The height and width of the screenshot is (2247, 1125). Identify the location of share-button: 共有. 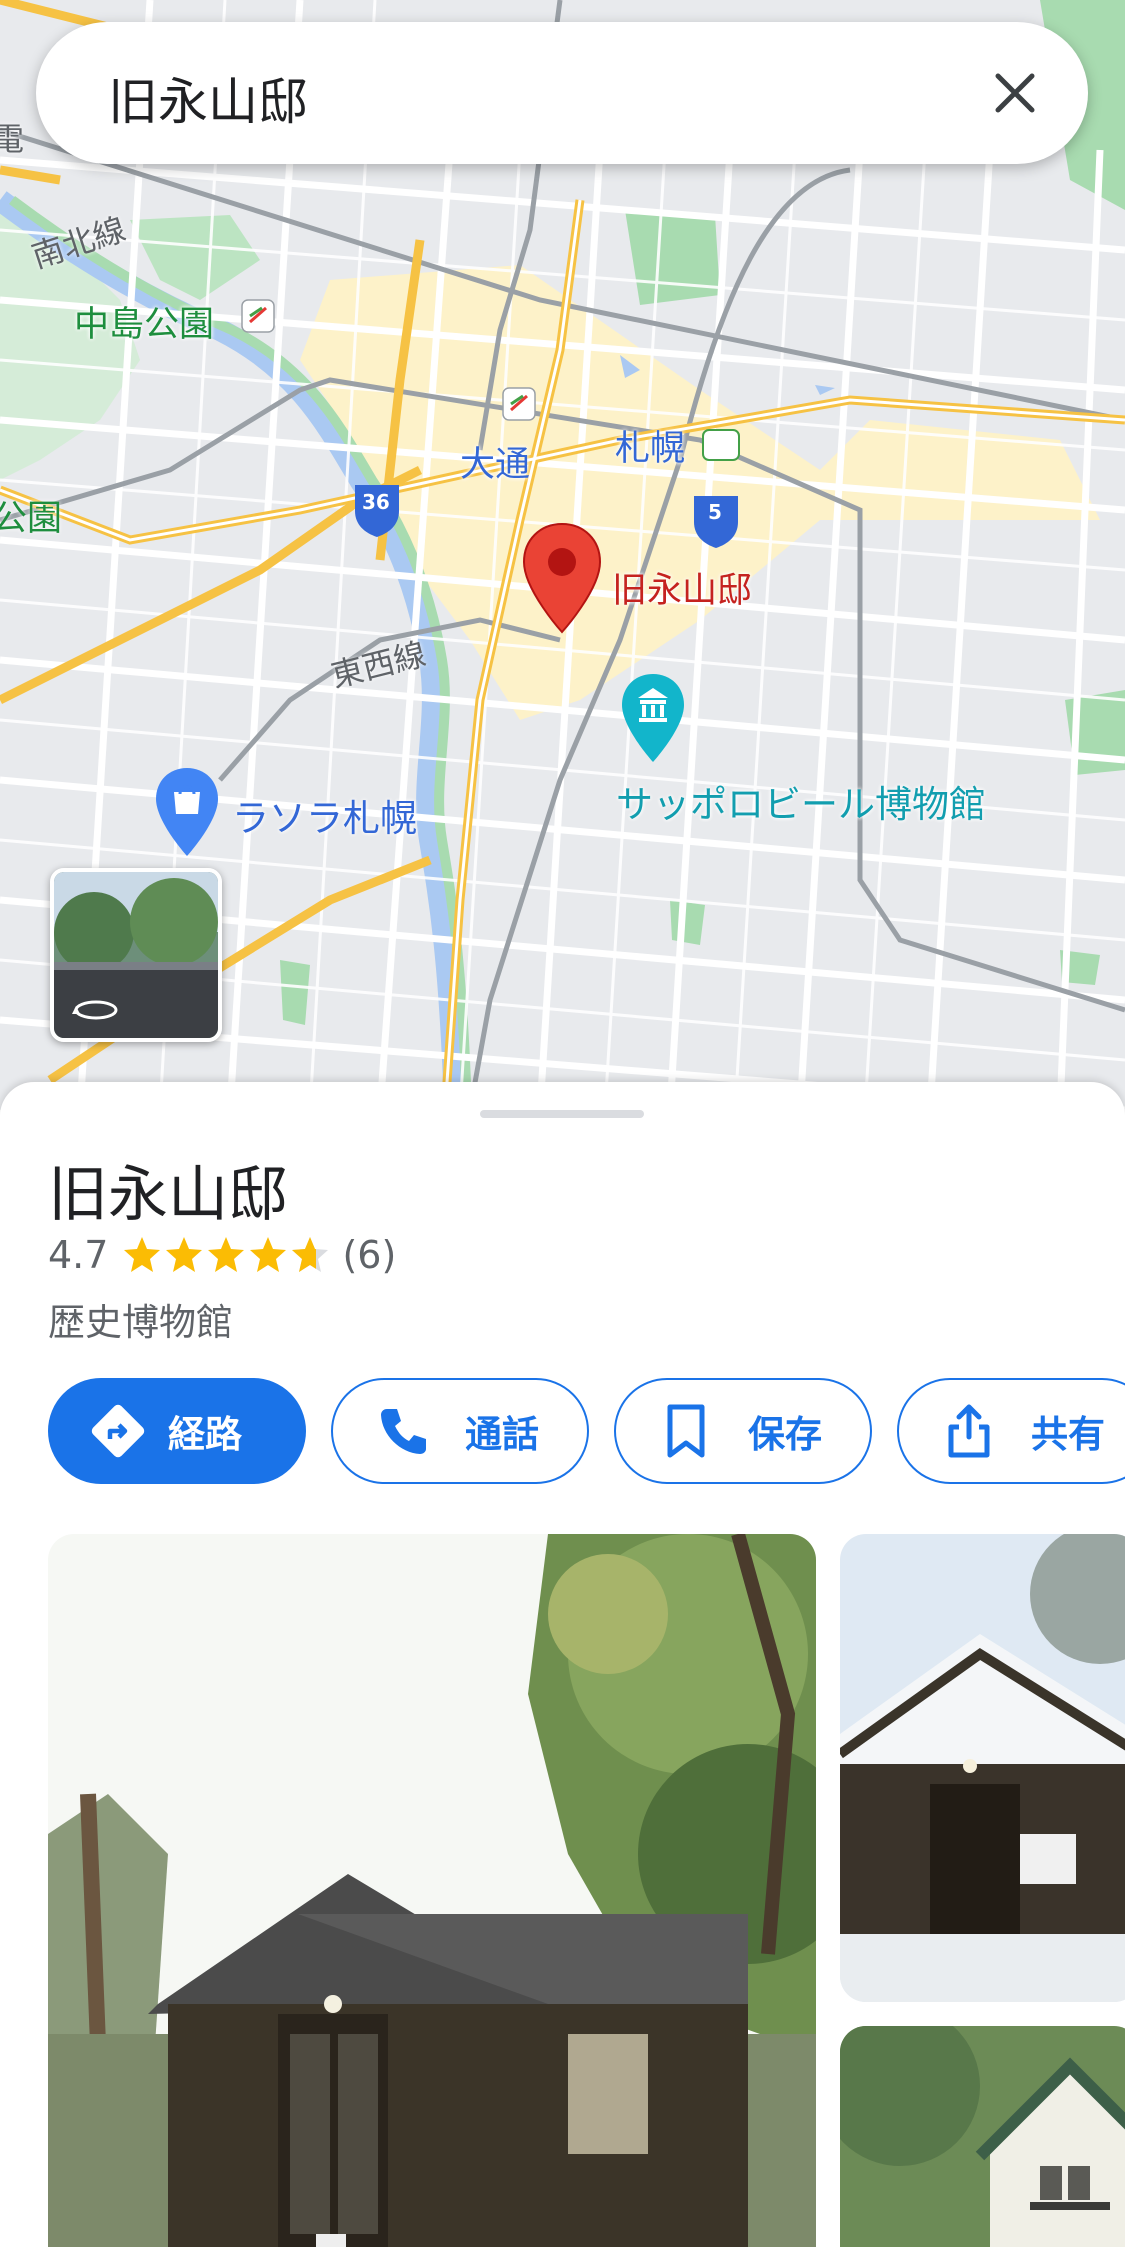
(1011, 1431).